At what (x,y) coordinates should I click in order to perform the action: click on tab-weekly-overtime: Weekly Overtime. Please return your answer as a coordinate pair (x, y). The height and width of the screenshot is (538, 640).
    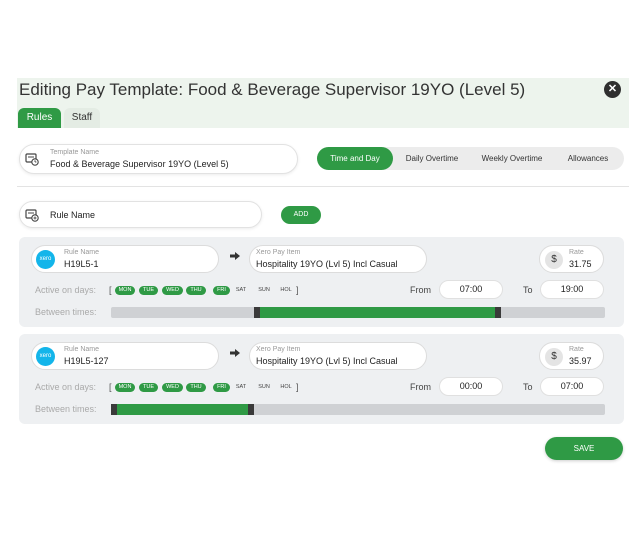
    Looking at the image, I should click on (512, 158).